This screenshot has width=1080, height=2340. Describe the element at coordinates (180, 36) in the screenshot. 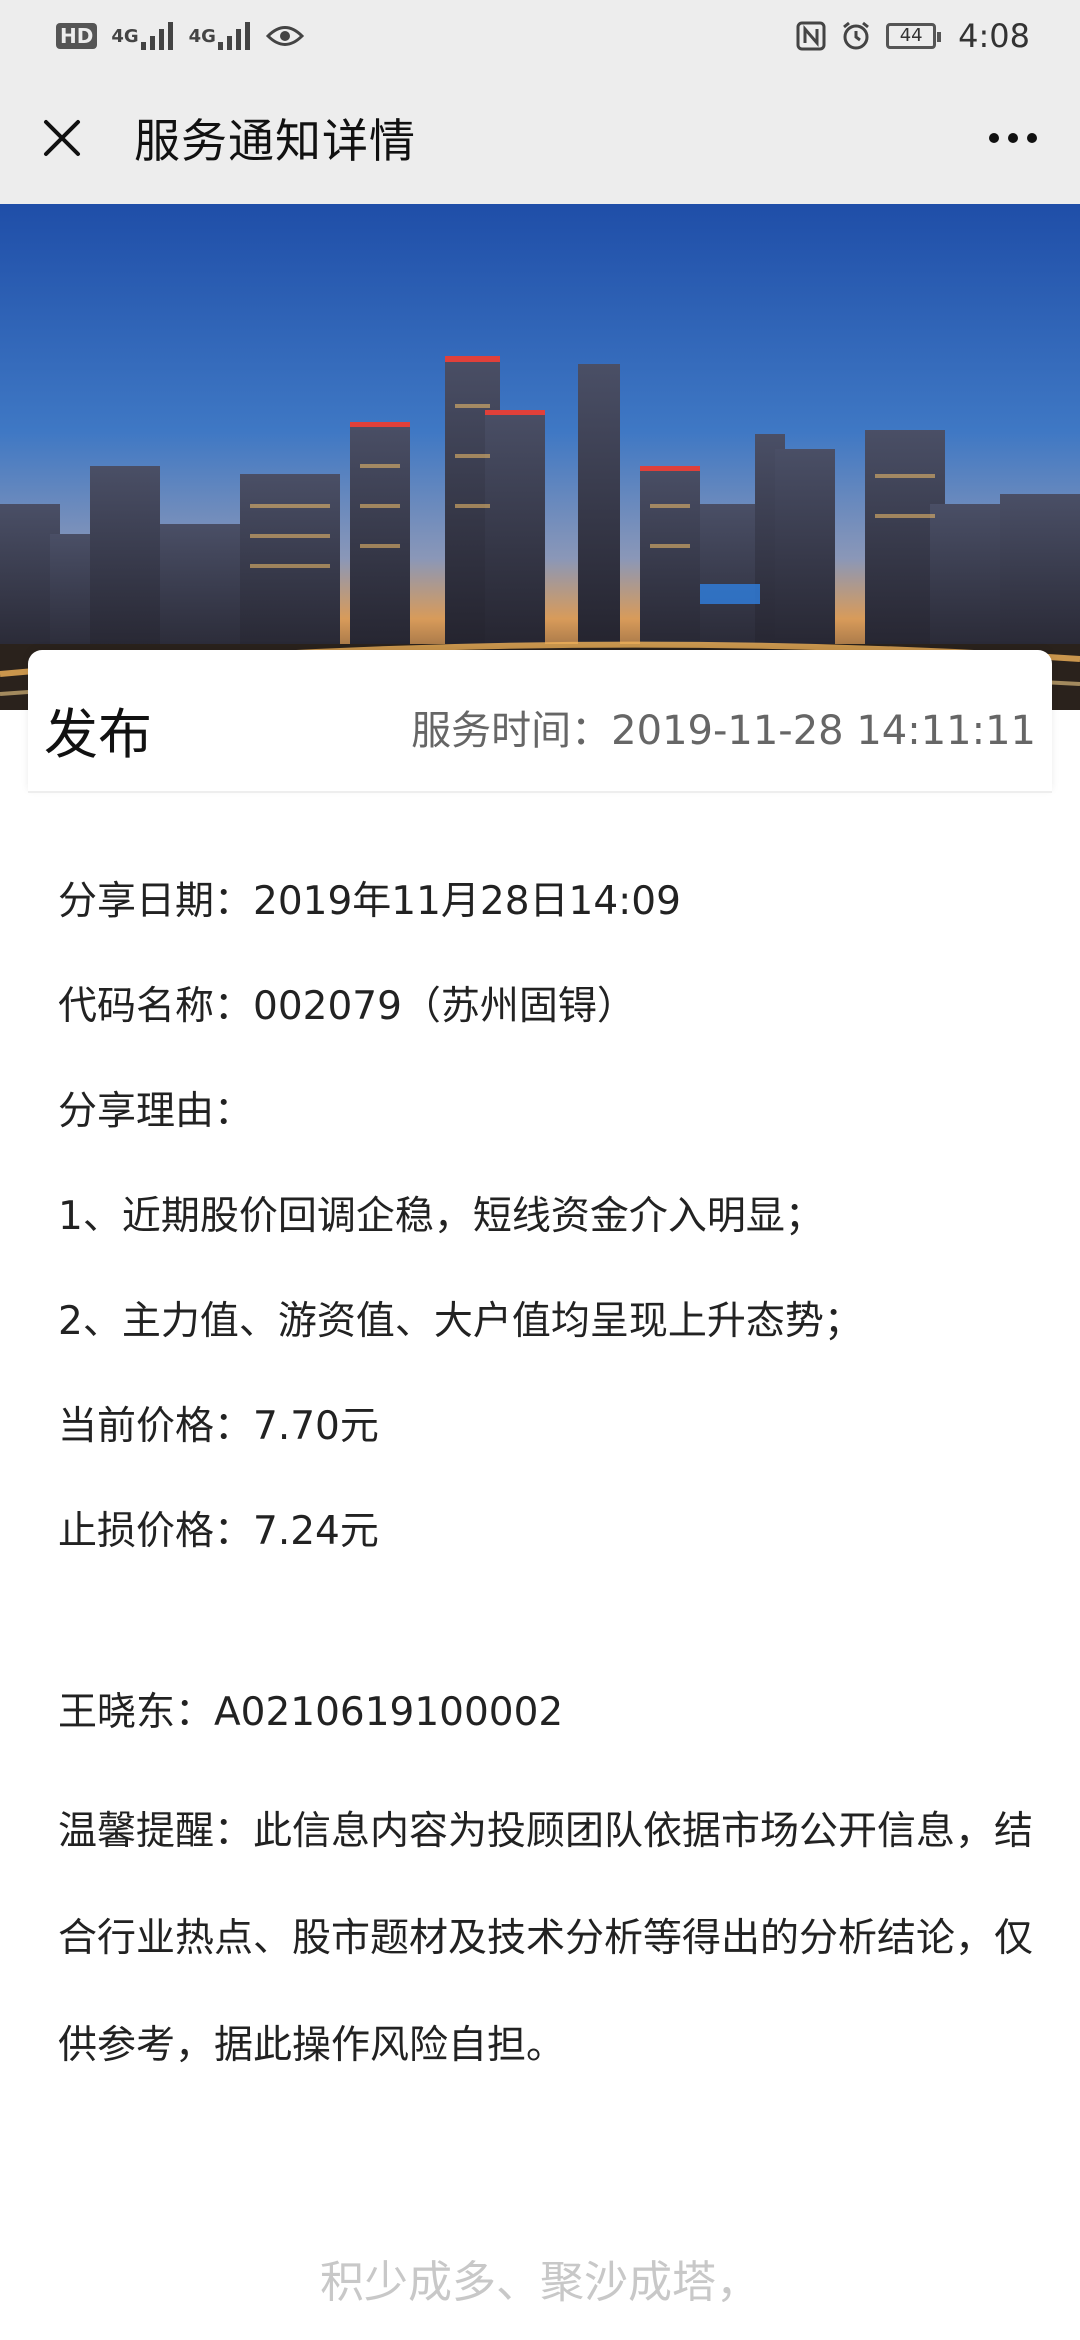

I see `status-left: HD 4G 4G` at that location.